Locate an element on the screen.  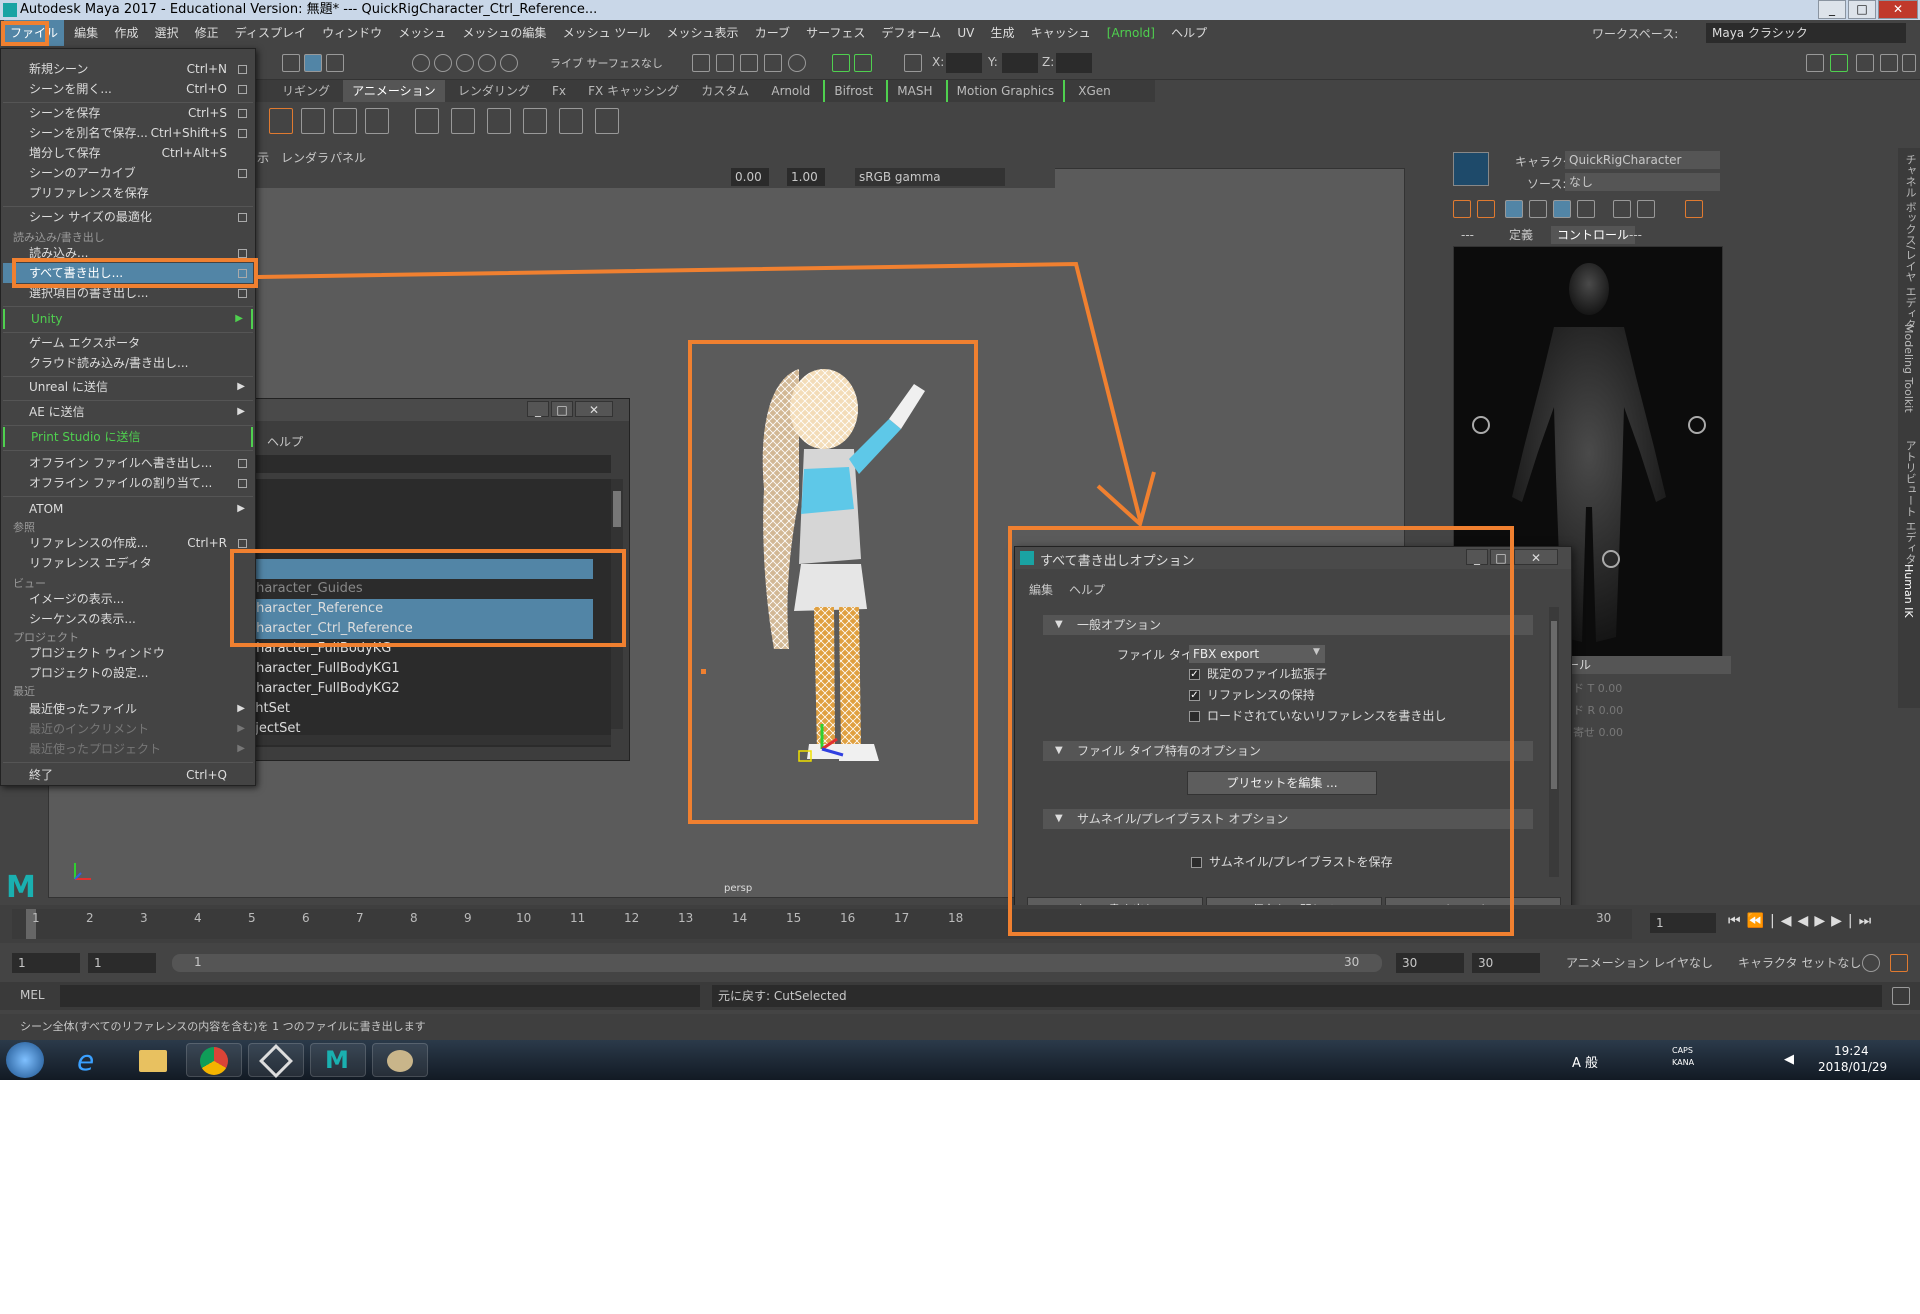
caps-indicator: CAPS is located at coordinates (1682, 1050).